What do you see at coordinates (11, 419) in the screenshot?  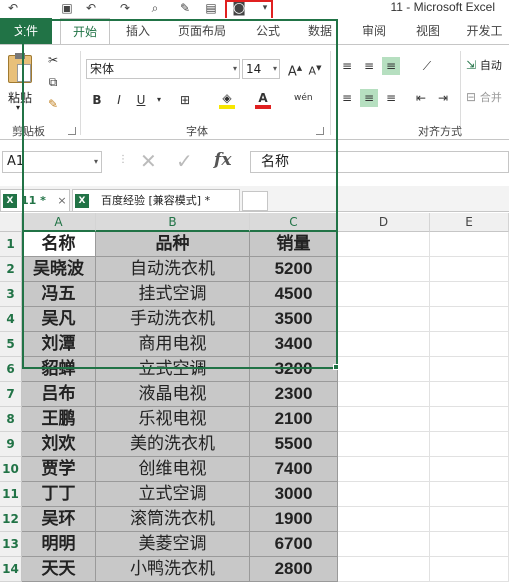 I see `row-header: 8` at bounding box center [11, 419].